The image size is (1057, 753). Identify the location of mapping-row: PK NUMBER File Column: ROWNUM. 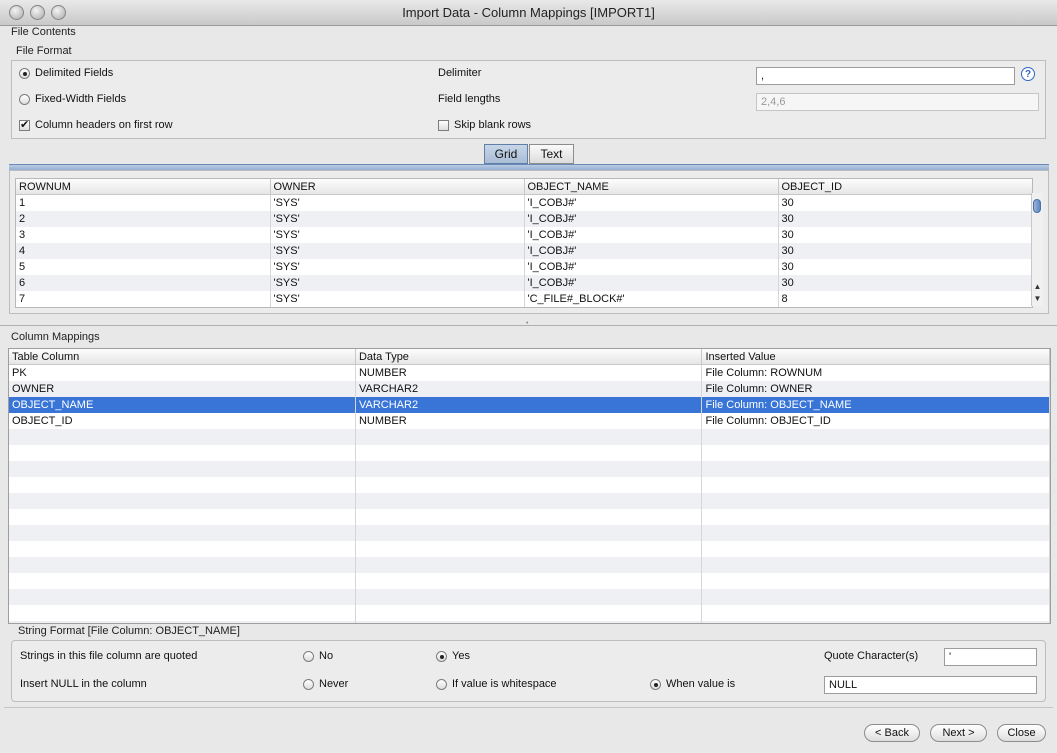
(529, 372).